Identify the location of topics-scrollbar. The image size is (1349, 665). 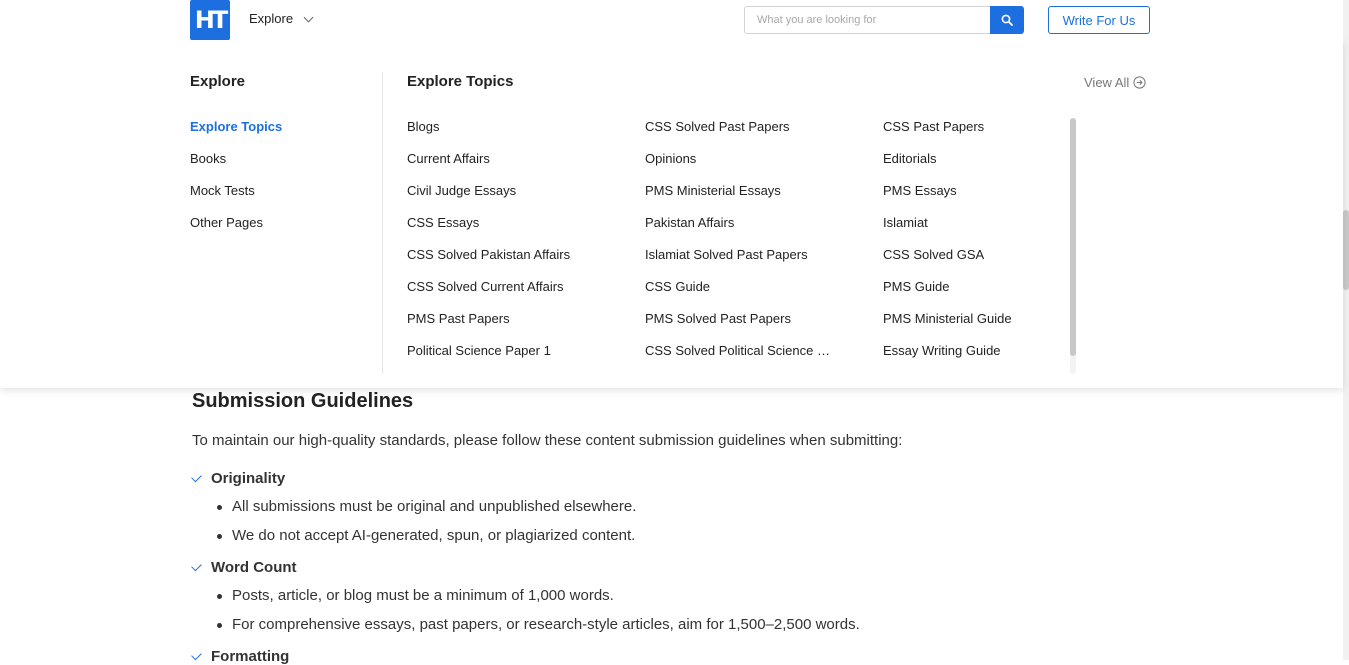
(1073, 246).